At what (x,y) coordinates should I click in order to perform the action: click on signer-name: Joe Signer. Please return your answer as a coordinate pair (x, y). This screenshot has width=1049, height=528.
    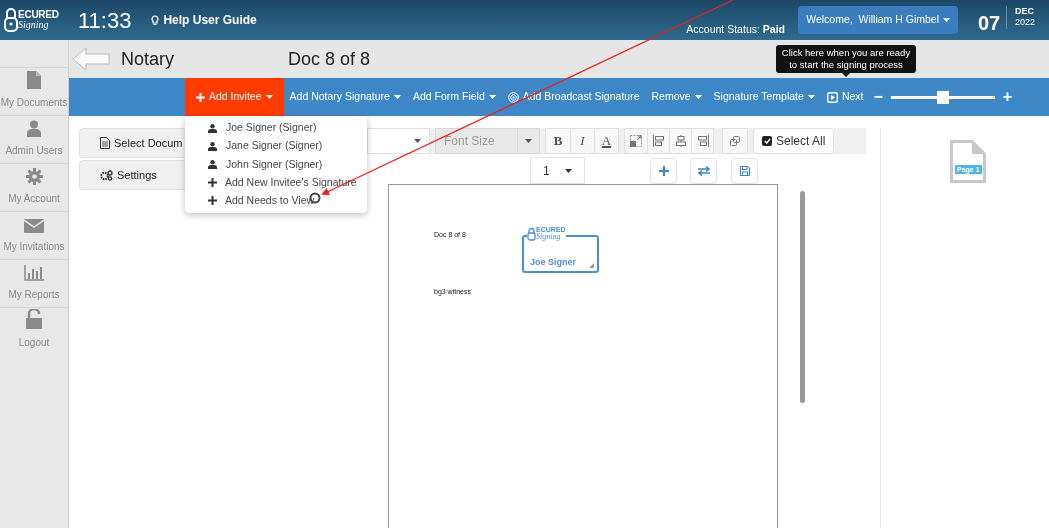
    Looking at the image, I should click on (553, 262).